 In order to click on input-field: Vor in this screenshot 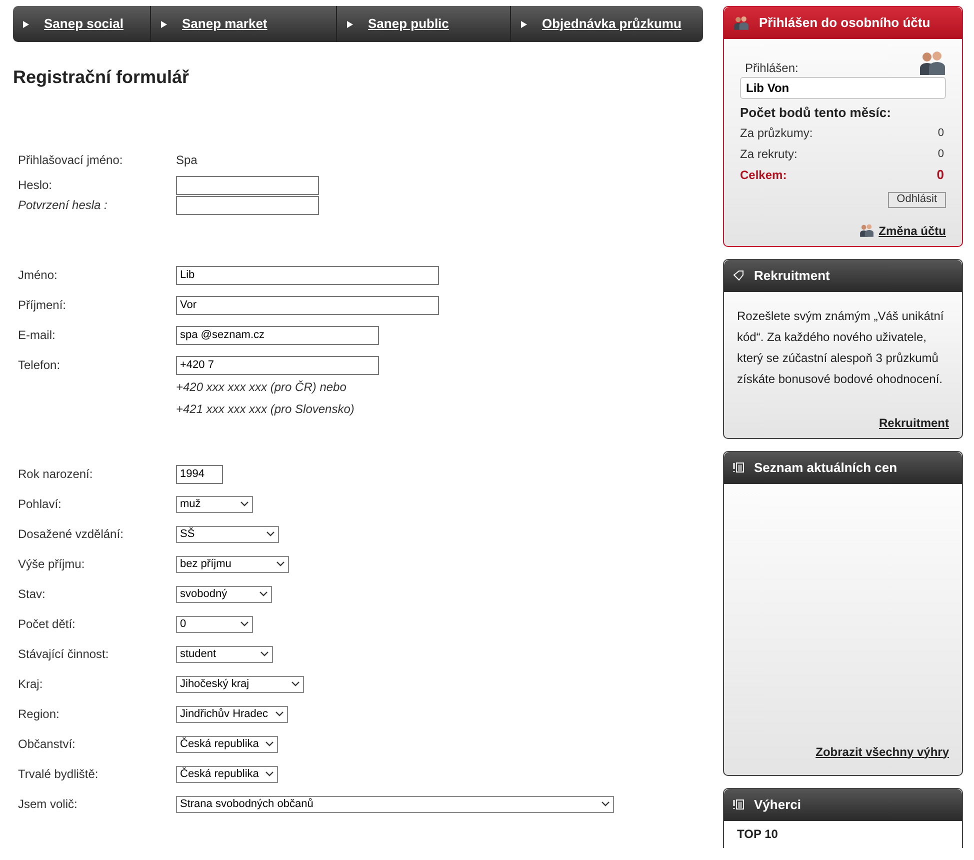, I will do `click(307, 305)`.